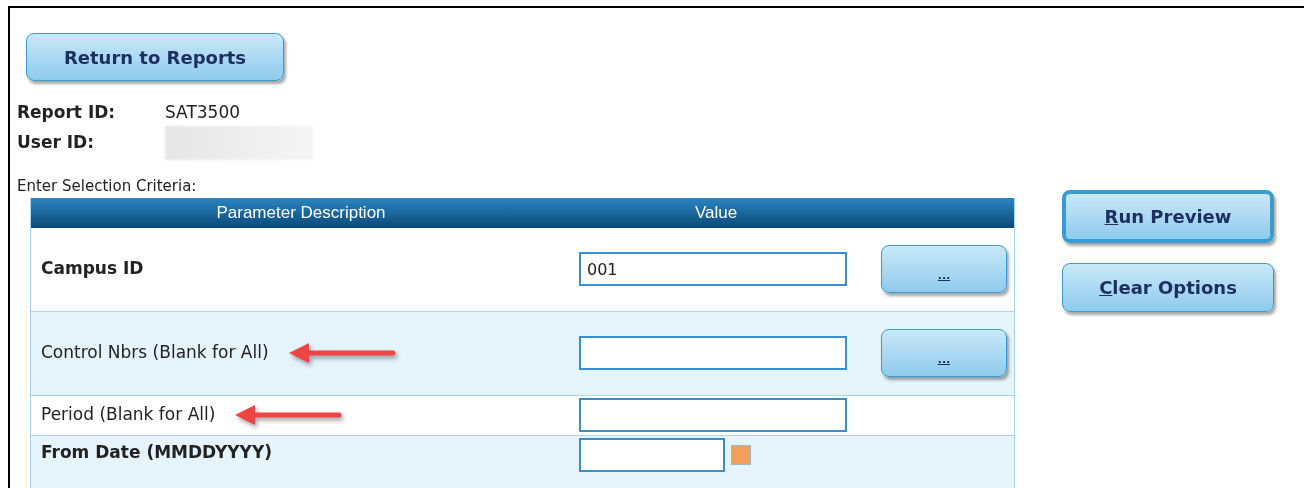 The image size is (1304, 488). I want to click on parameter-label: Campus ID, so click(92, 269).